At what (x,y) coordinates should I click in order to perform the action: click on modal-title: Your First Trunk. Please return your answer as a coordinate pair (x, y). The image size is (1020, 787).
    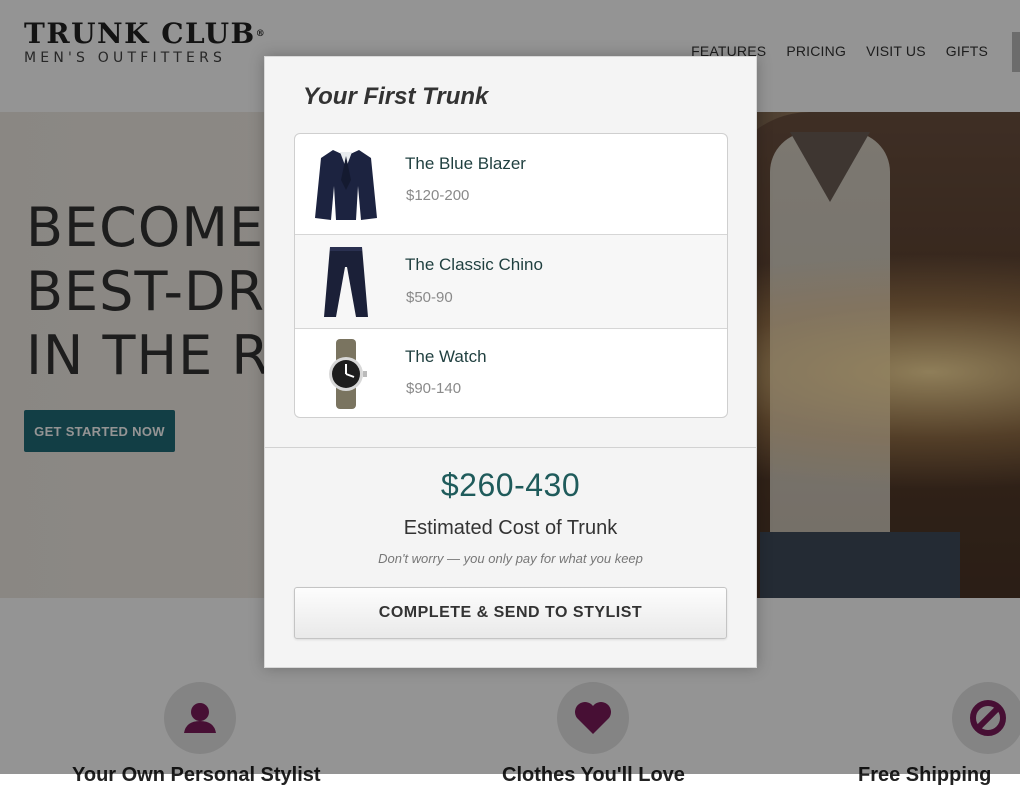
    Looking at the image, I should click on (396, 96).